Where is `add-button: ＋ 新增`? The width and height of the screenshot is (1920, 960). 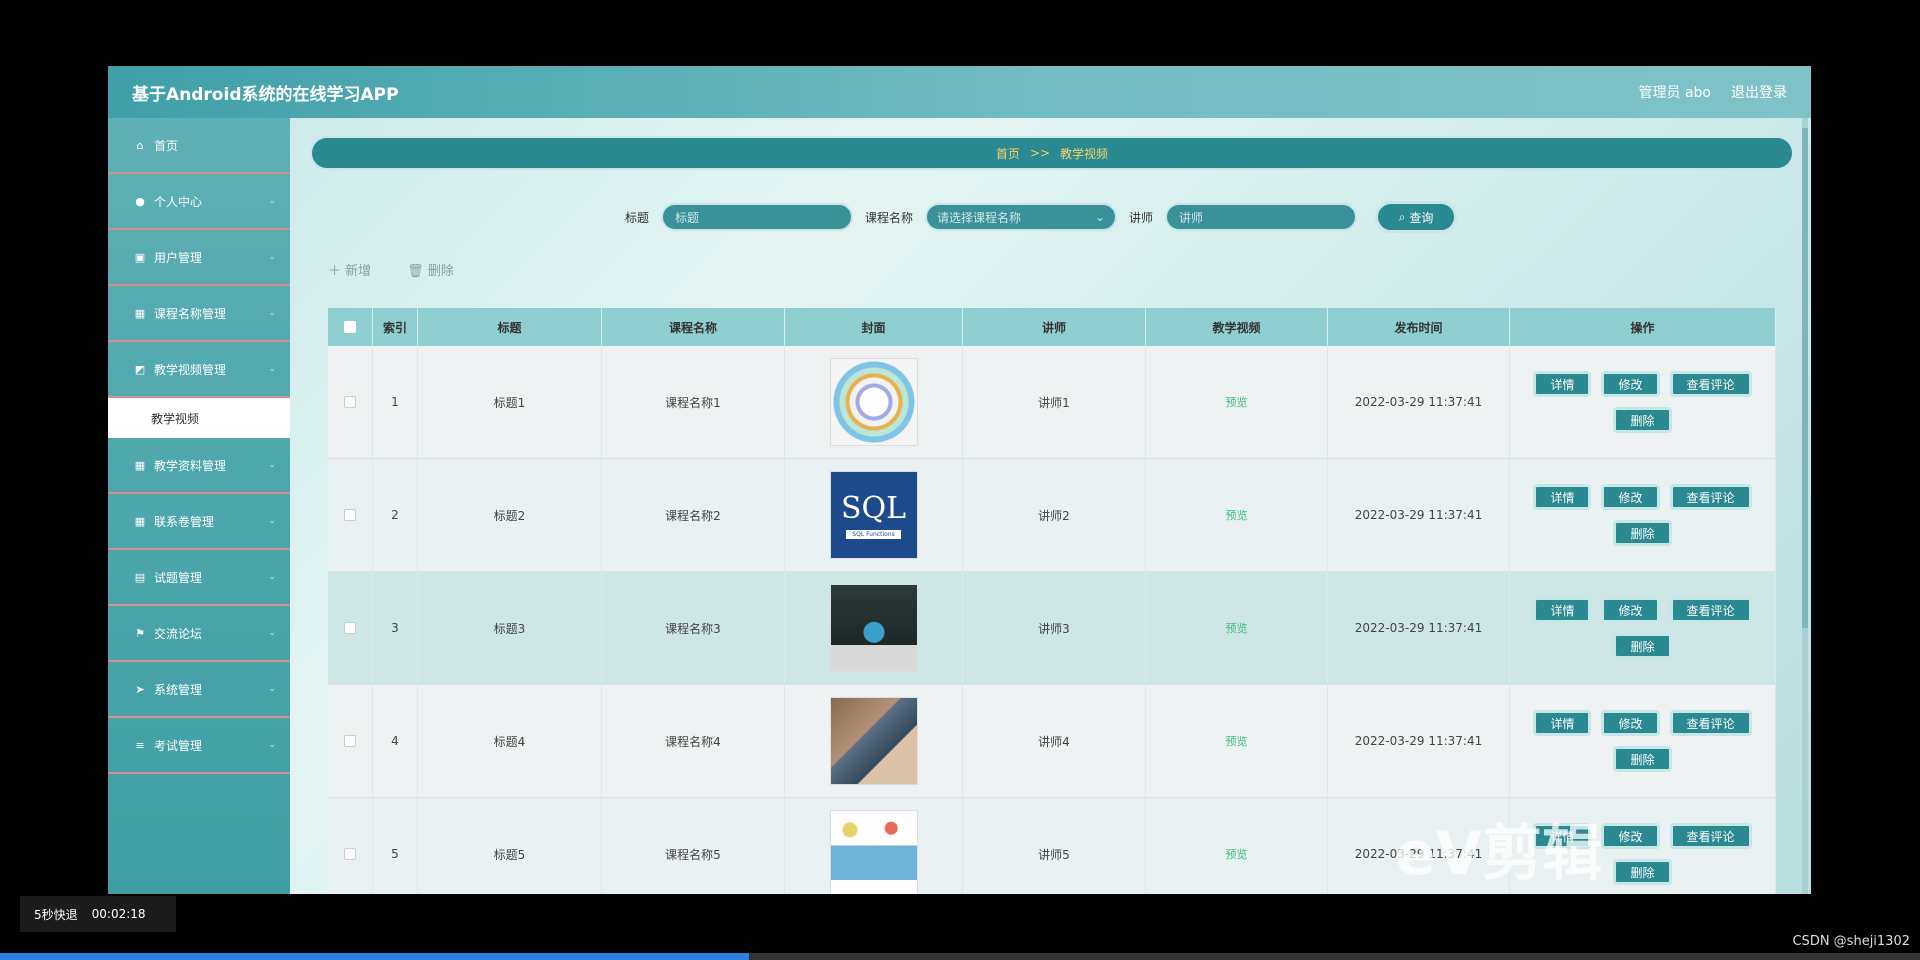 add-button: ＋ 新增 is located at coordinates (349, 269).